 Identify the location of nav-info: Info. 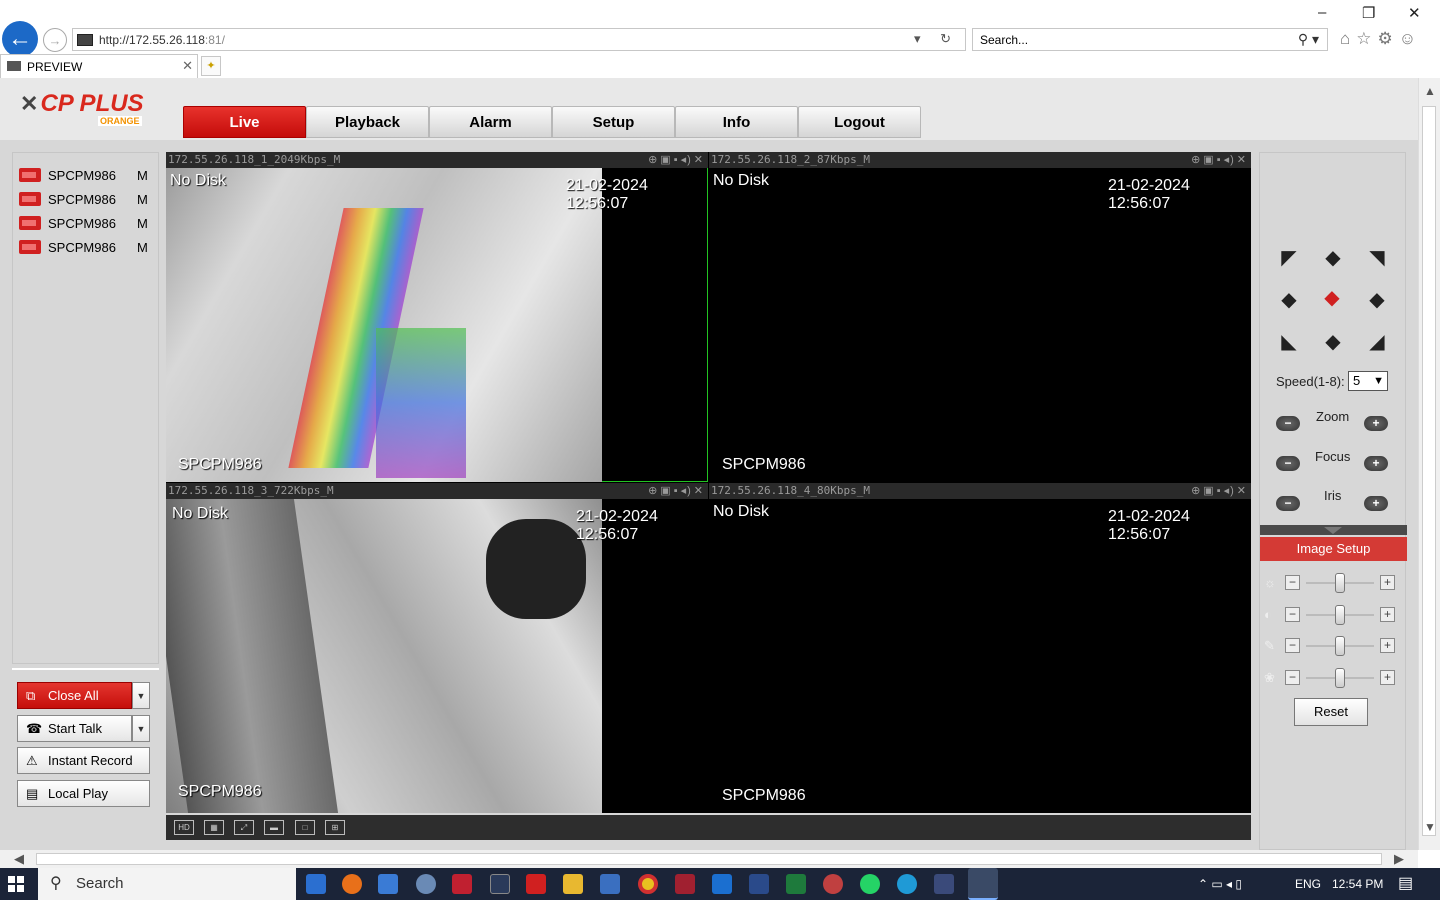
(736, 122).